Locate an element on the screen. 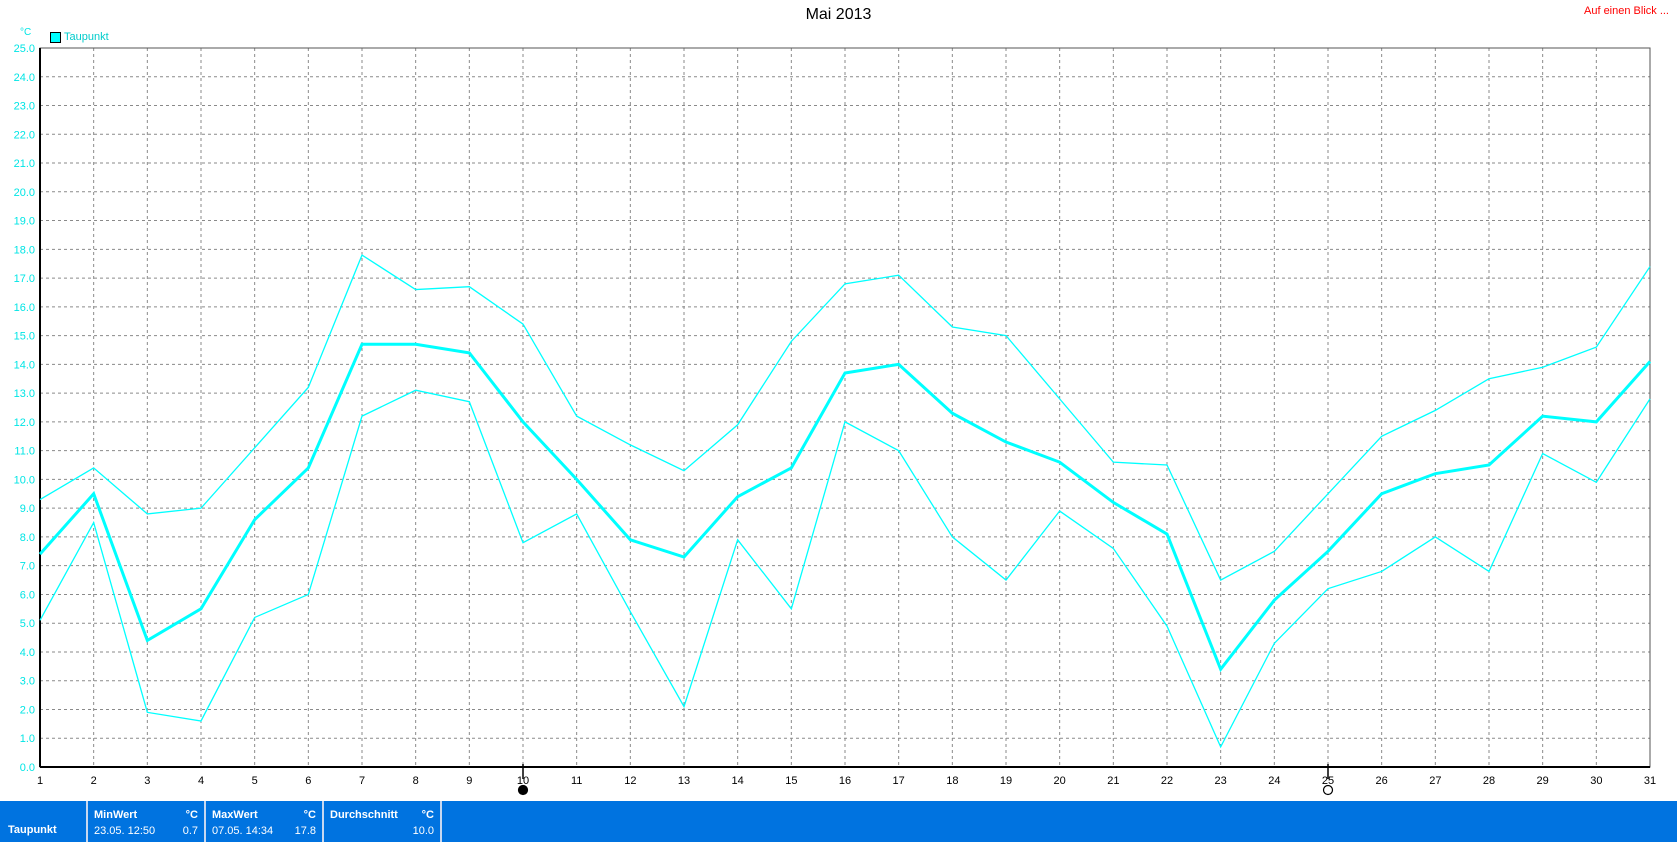  x-tick-label: 9 is located at coordinates (469, 781).